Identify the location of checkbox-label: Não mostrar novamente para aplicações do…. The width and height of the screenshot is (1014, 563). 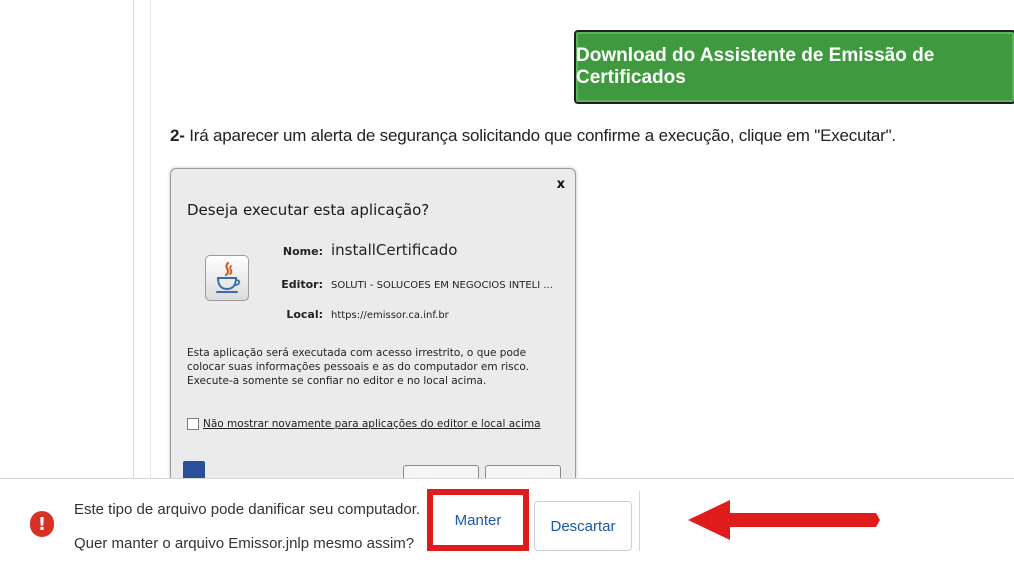
(372, 424).